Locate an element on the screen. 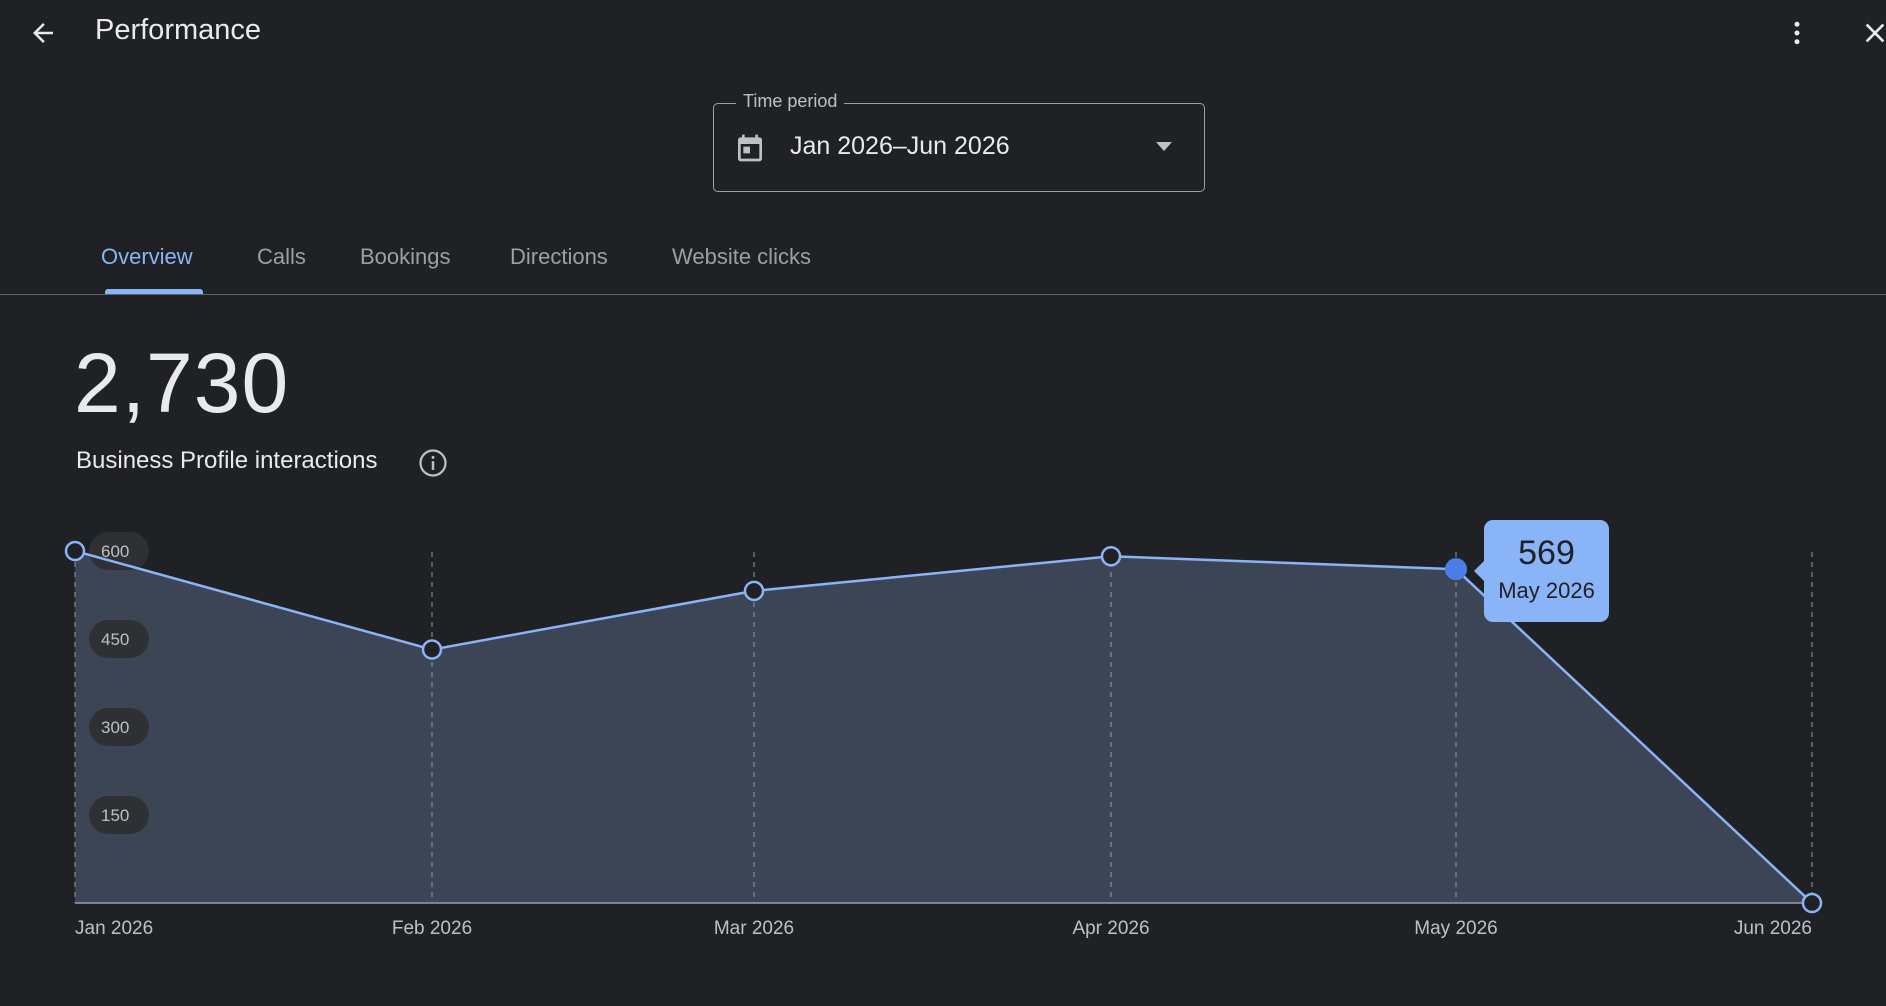  xtick-label-4: May 2026 is located at coordinates (1455, 928).